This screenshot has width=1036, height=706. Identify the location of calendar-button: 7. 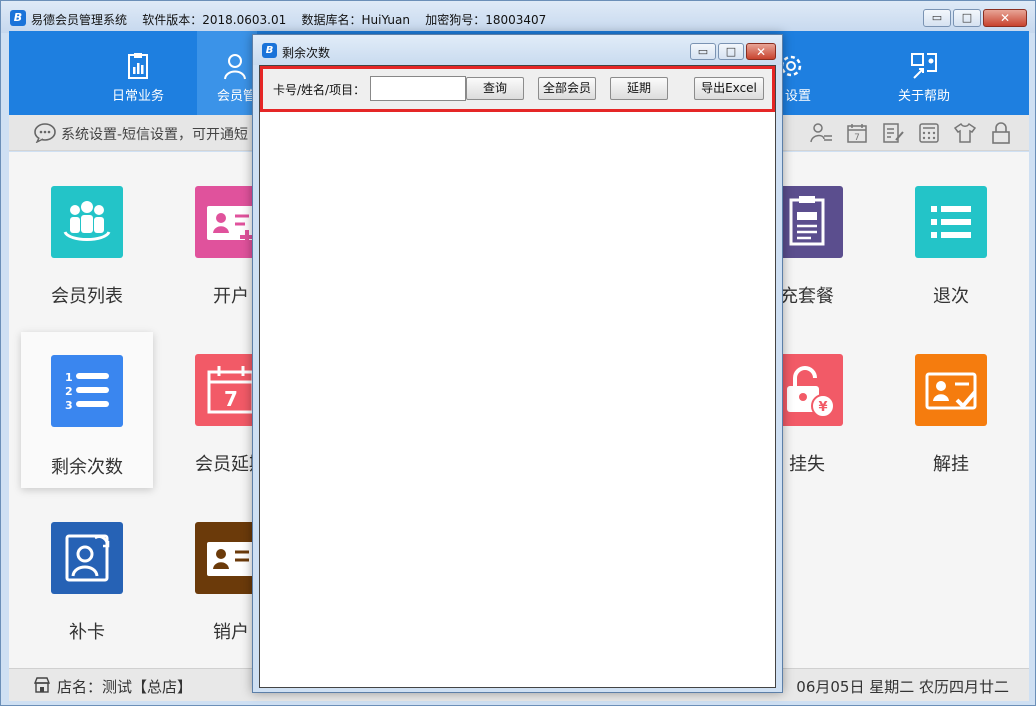
(857, 133).